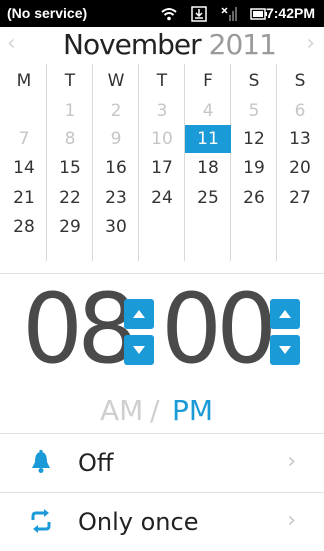 Image resolution: width=324 pixels, height=551 pixels. What do you see at coordinates (208, 198) in the screenshot?
I see `calendar-day: 25` at bounding box center [208, 198].